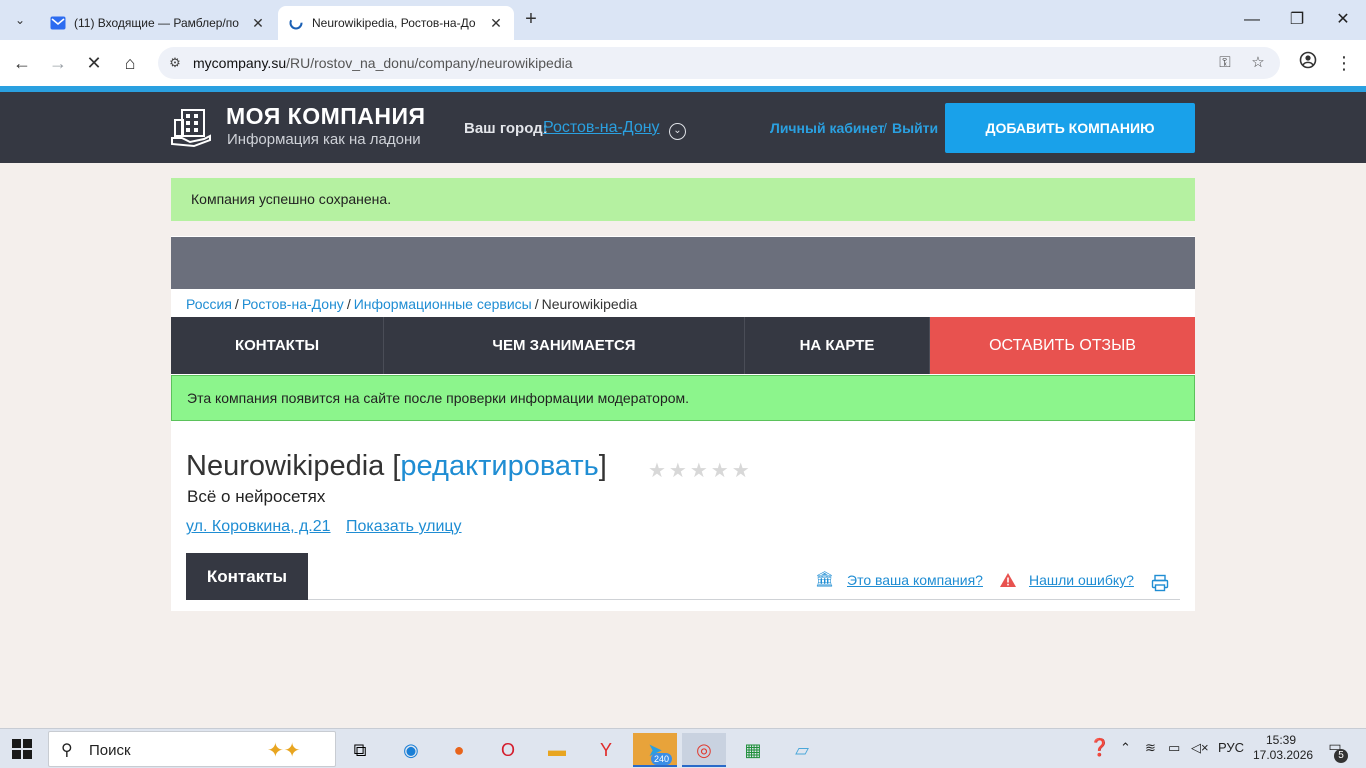 The image size is (1366, 768). What do you see at coordinates (825, 579) in the screenshot?
I see `bank-building-icon: 🏛` at bounding box center [825, 579].